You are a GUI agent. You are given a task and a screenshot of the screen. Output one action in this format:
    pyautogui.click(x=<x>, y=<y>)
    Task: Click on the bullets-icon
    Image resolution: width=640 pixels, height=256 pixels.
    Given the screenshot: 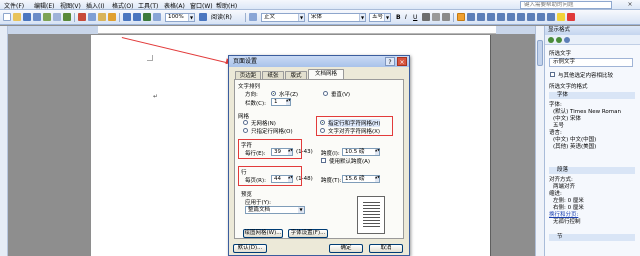 What is the action you would take?
    pyautogui.click(x=521, y=17)
    